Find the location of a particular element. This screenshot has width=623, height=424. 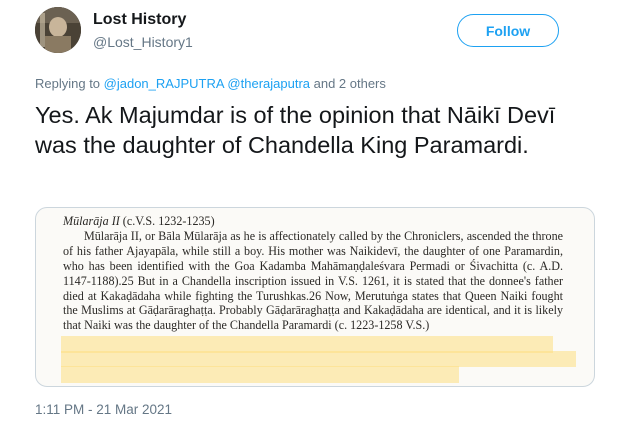

avatar is located at coordinates (58, 30).